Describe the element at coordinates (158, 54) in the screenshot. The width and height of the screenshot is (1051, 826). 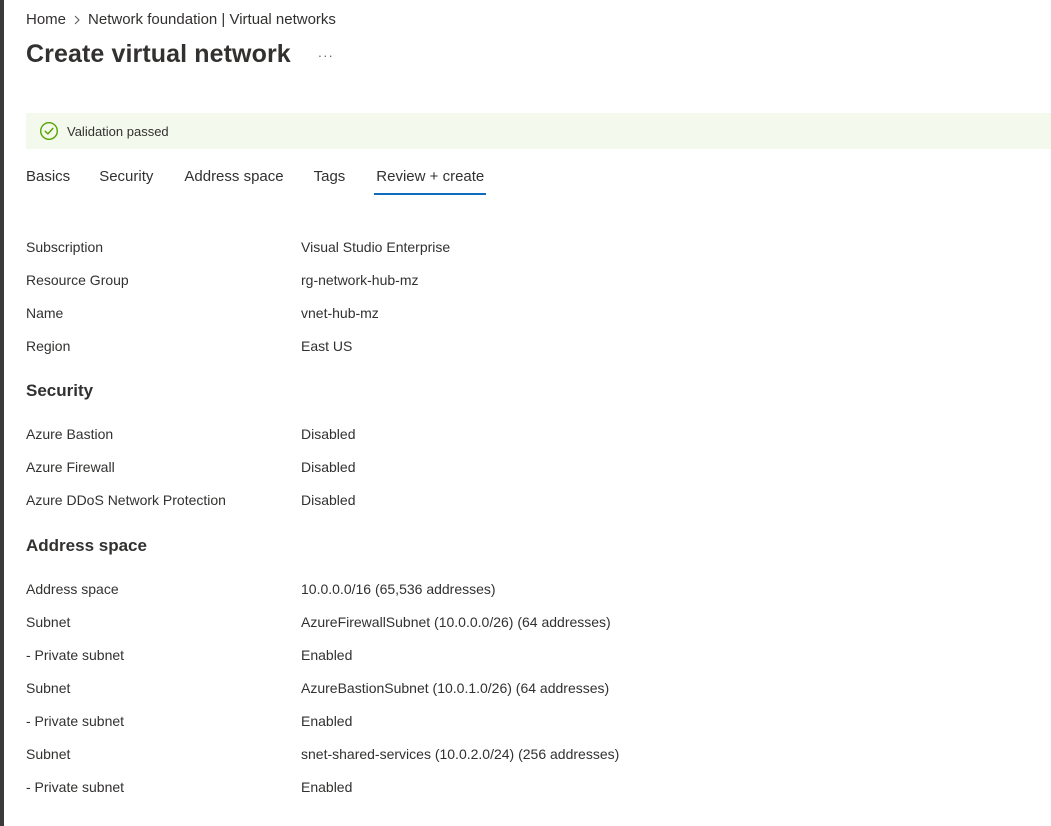
I see `page-title: Create virtual network` at that location.